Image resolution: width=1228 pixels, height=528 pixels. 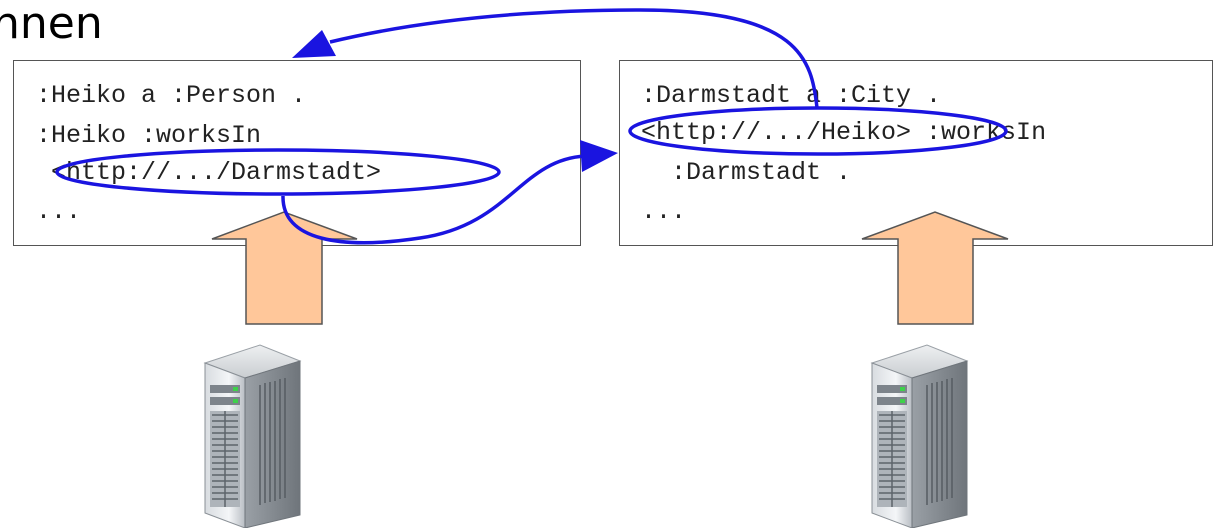 What do you see at coordinates (314, 44) in the screenshot?
I see `link-arrowhead-left` at bounding box center [314, 44].